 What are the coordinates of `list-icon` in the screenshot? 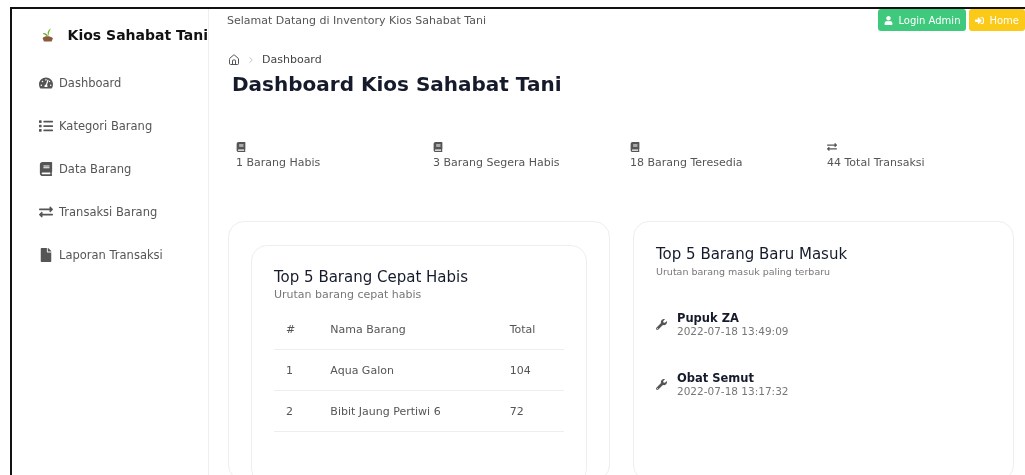 It's located at (46, 125).